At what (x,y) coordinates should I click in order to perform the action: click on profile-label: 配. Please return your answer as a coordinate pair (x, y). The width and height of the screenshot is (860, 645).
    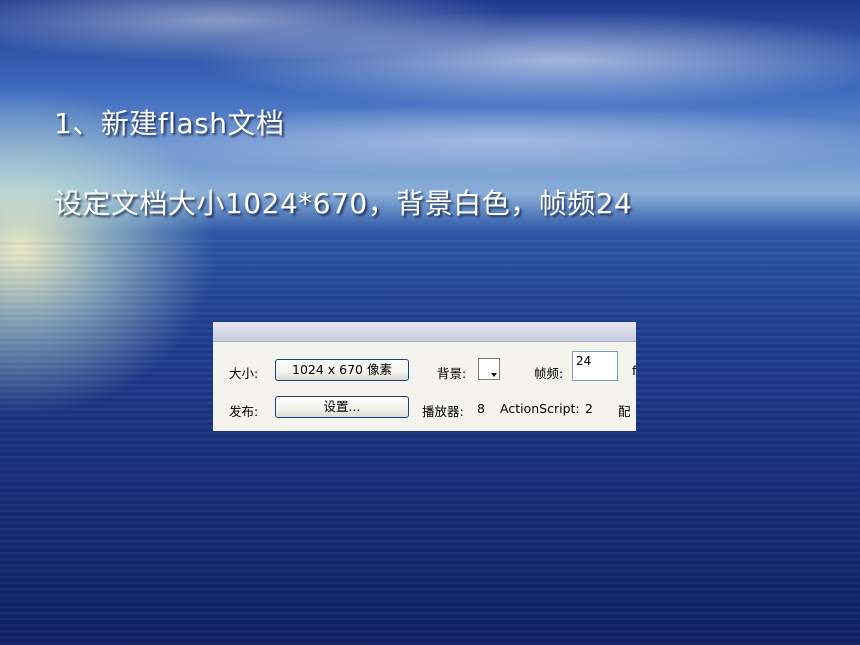
    Looking at the image, I should click on (624, 411).